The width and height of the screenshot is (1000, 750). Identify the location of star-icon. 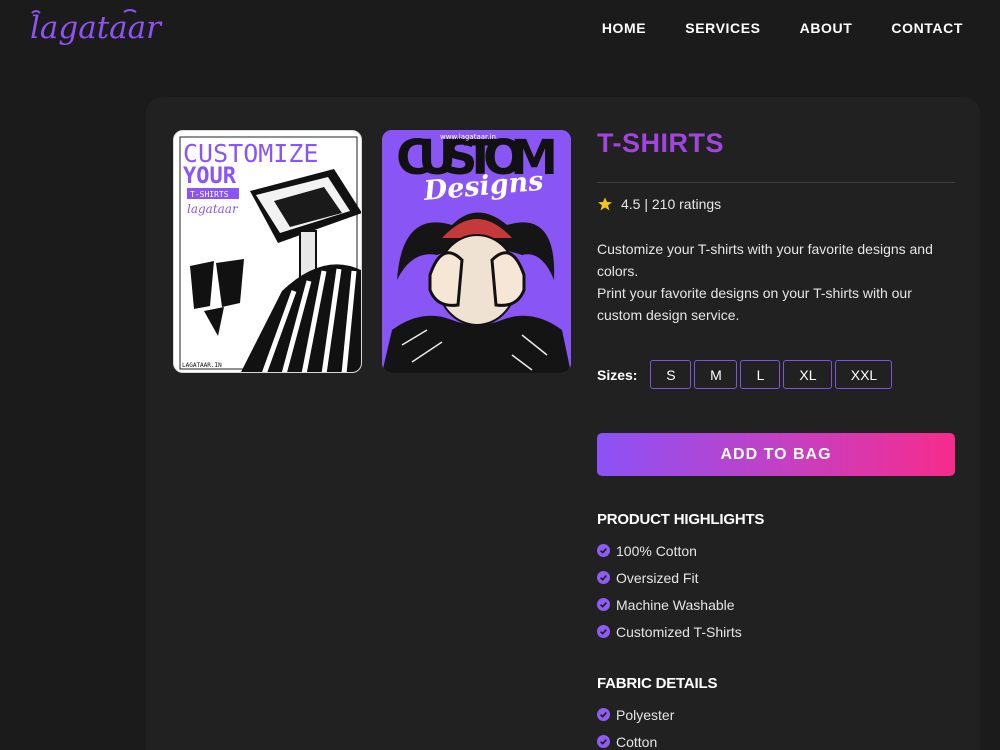
(605, 204).